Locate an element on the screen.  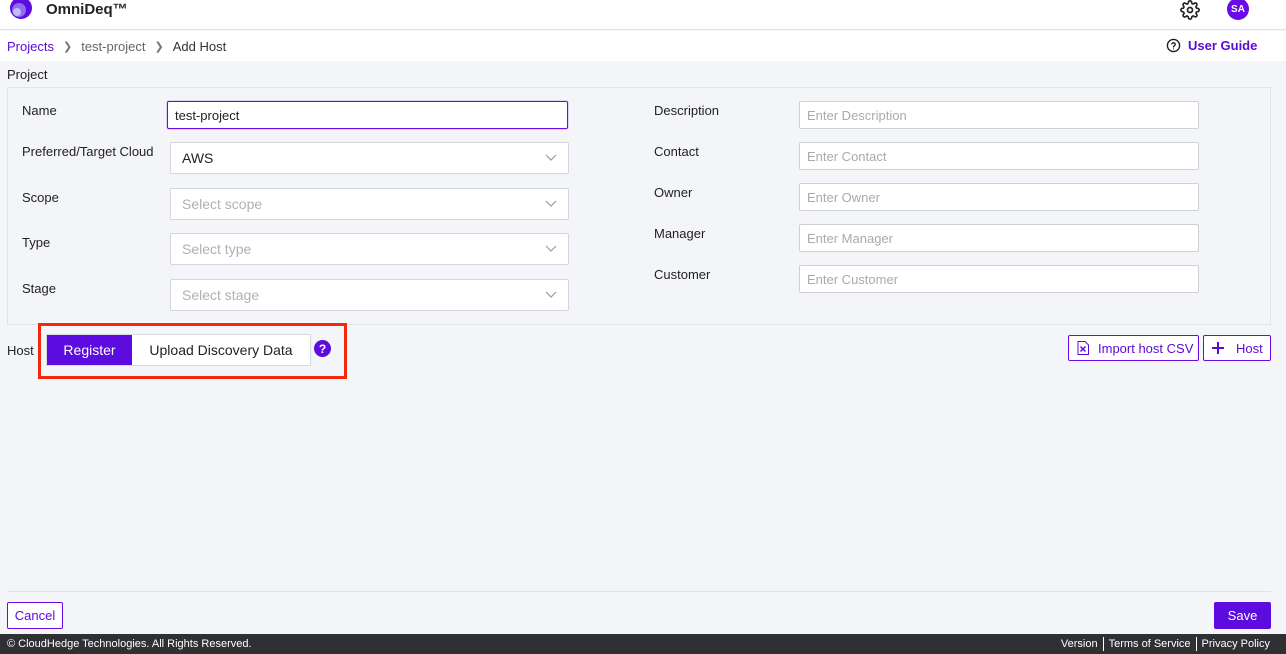
stage-label: Stage is located at coordinates (39, 288).